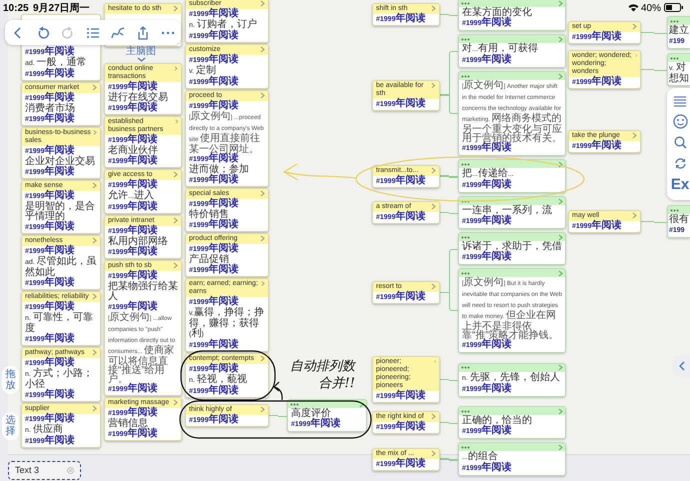  I want to click on meaning-text: 把某物强行给某人, so click(143, 292).